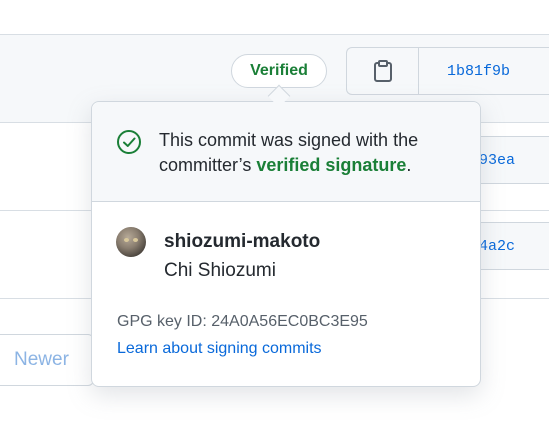 Image resolution: width=549 pixels, height=434 pixels. I want to click on committer-login: shiozumi-makoto, so click(242, 242).